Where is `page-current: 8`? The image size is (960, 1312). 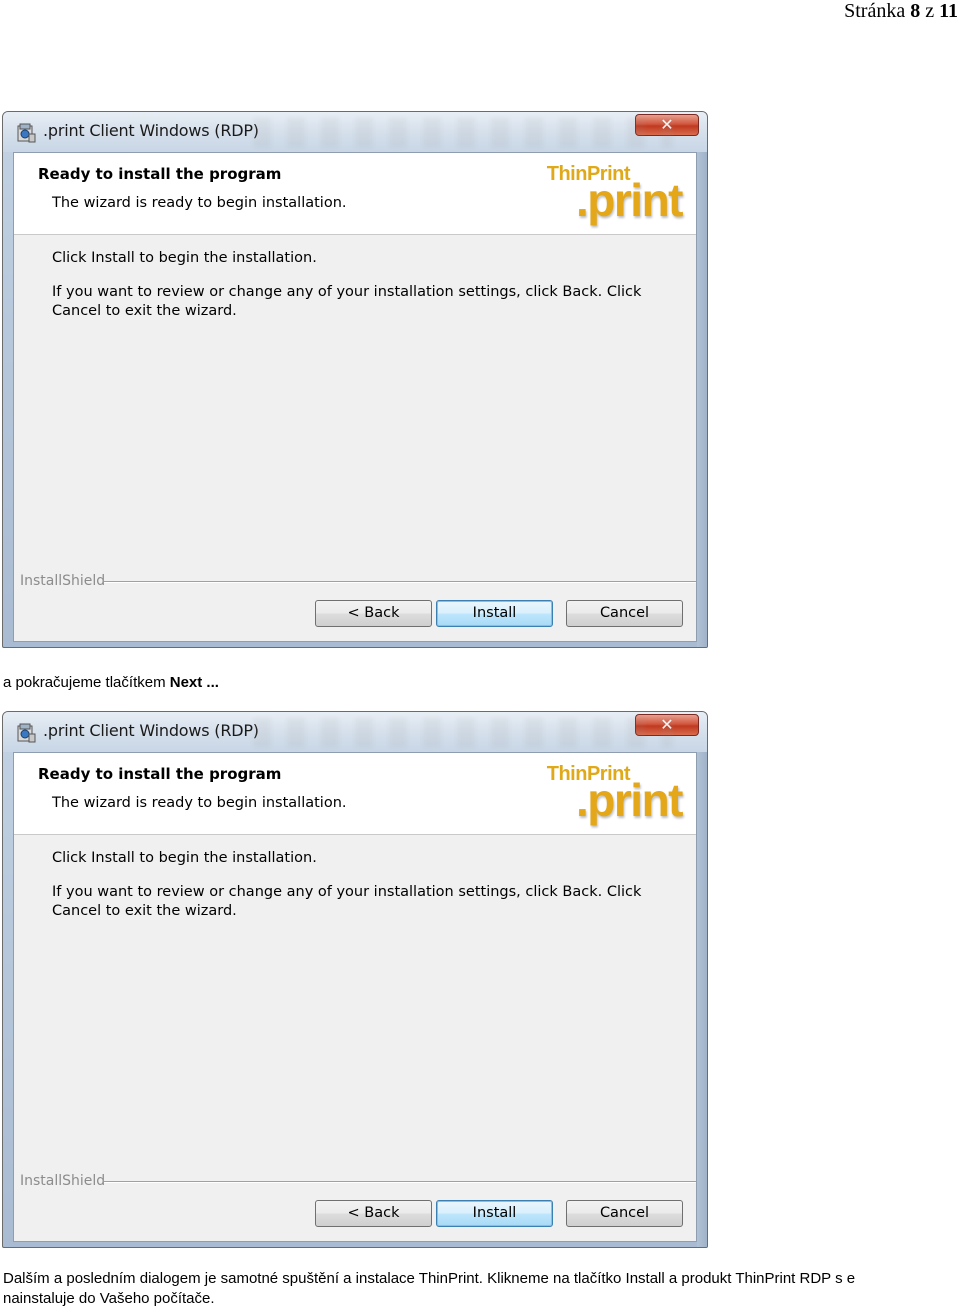
page-current: 8 is located at coordinates (915, 11).